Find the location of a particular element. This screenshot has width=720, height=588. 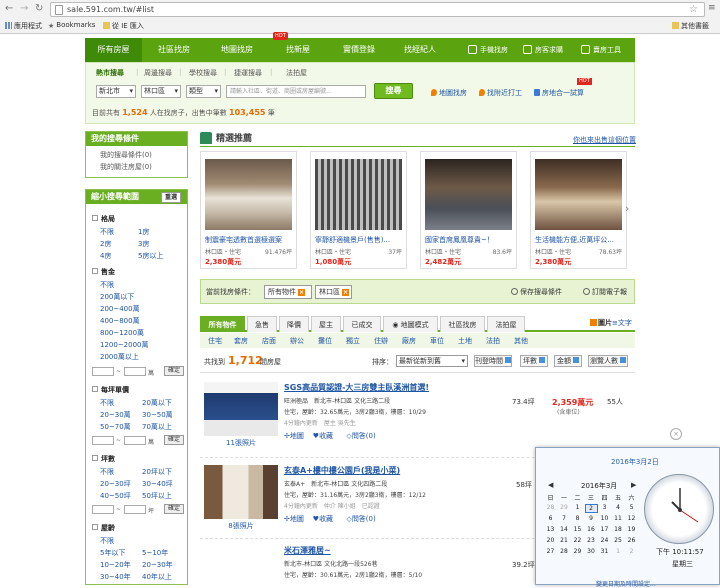

subscribe-link: 訂閱電子報 is located at coordinates (605, 292).